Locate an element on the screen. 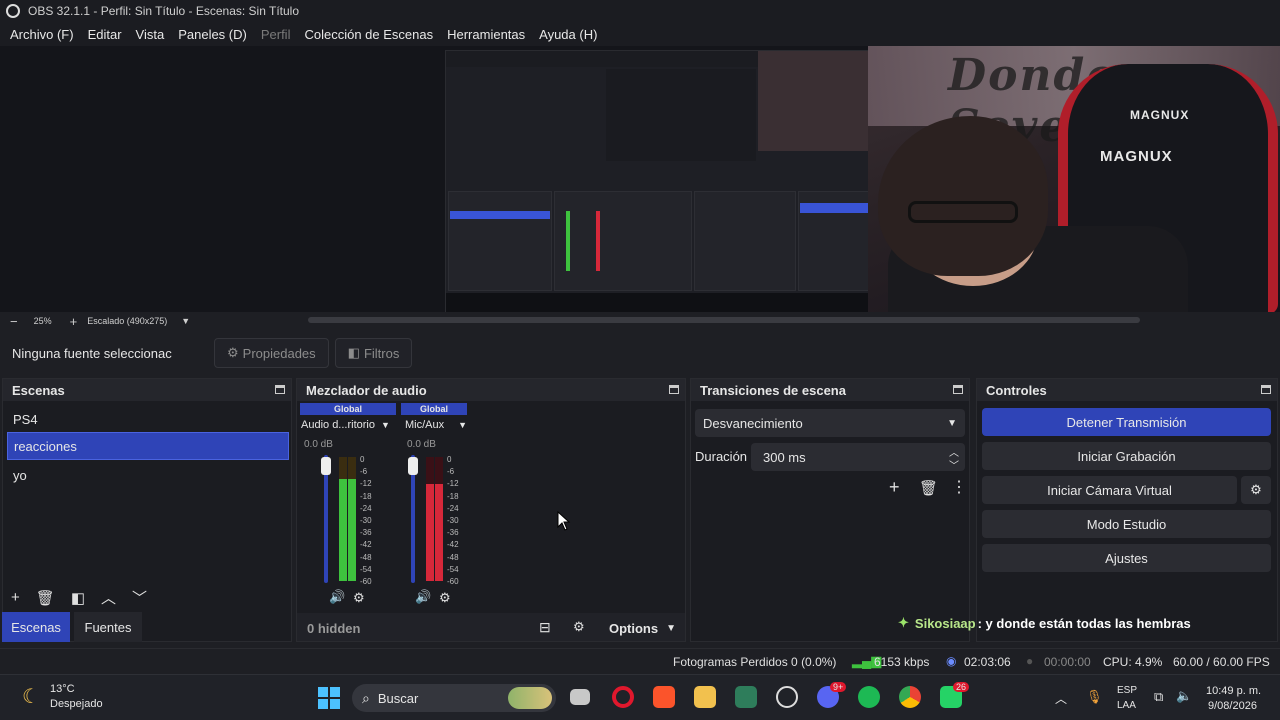 The image size is (1280, 720). tab-escenas: Escenas is located at coordinates (36, 627).